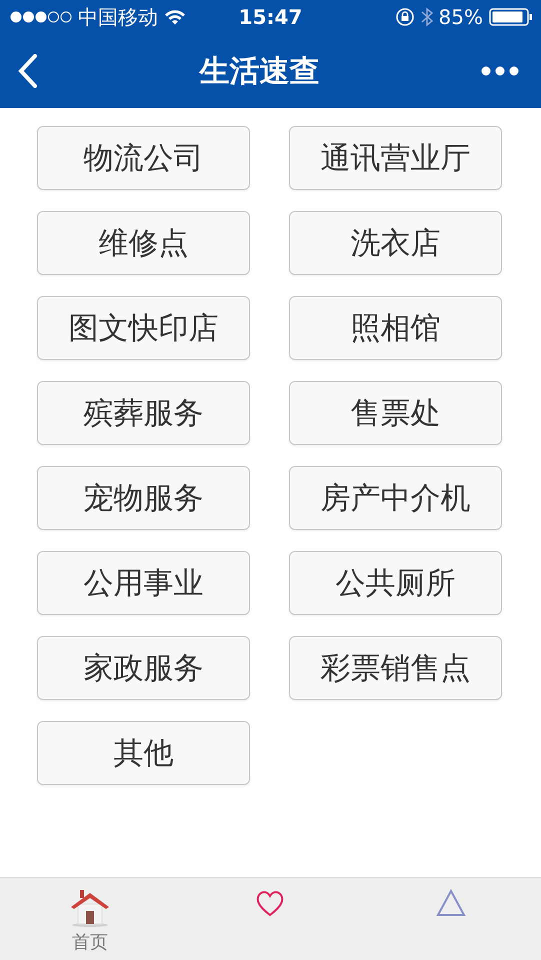 The image size is (541, 960). What do you see at coordinates (175, 17) in the screenshot?
I see `wifi-icon` at bounding box center [175, 17].